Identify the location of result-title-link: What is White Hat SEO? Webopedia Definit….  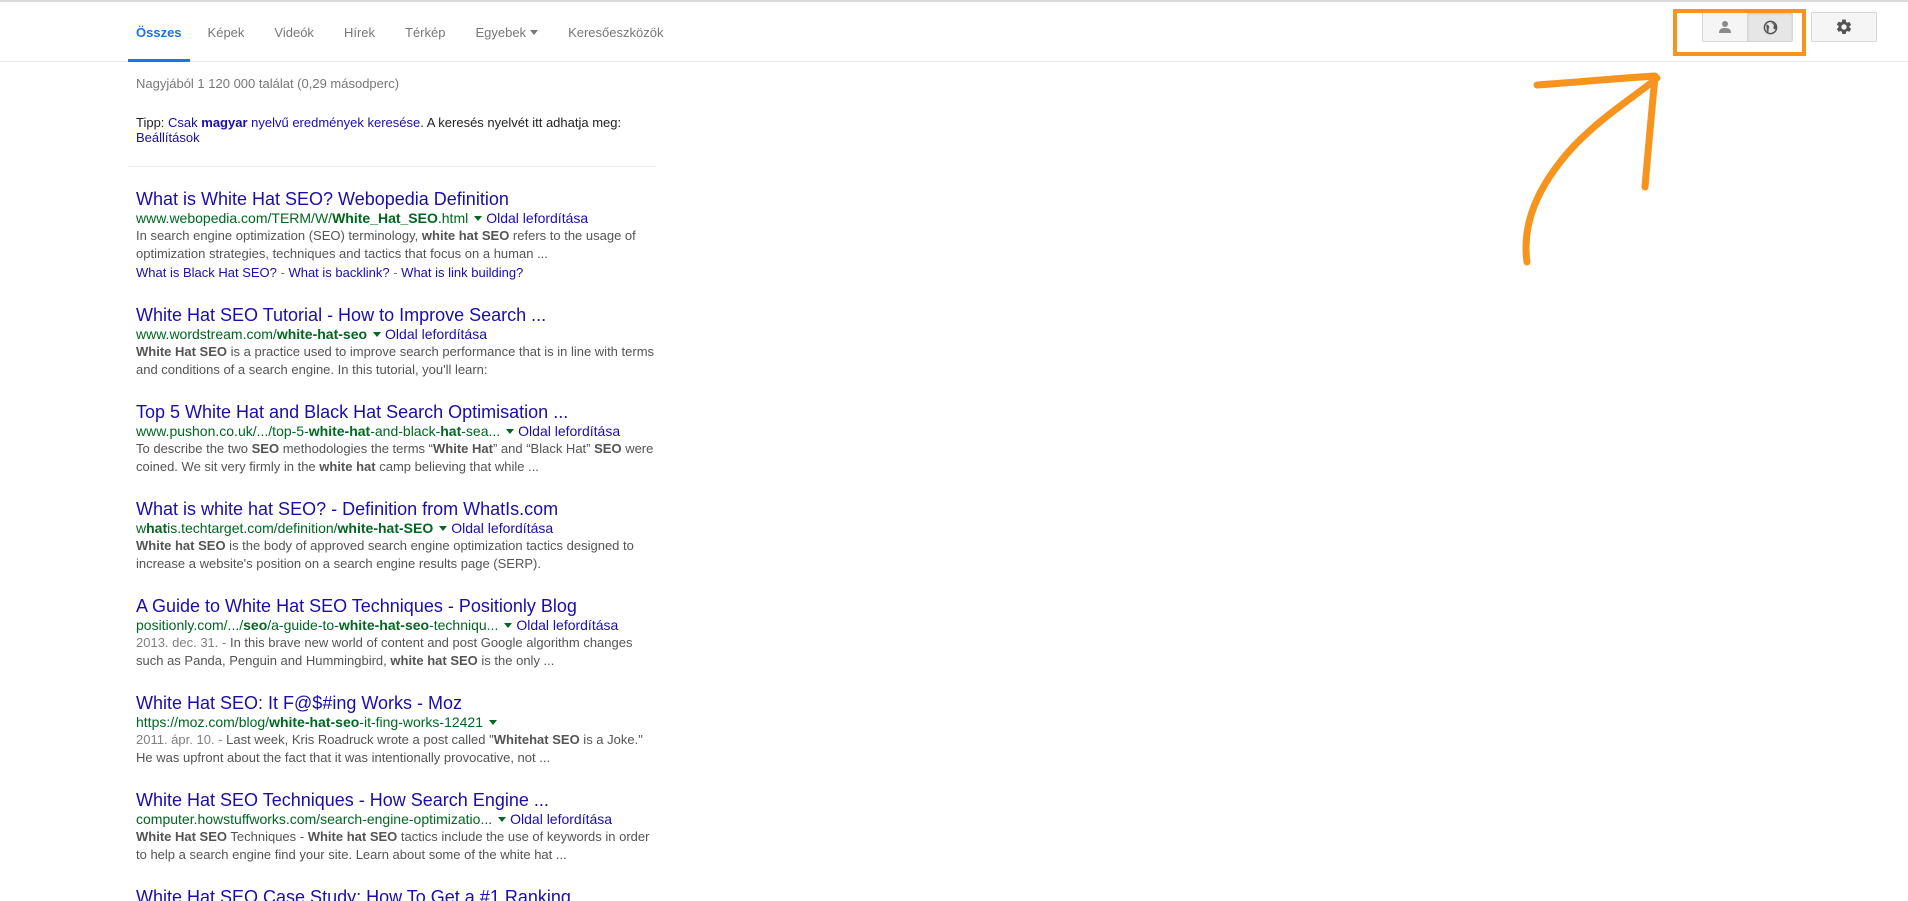
(396, 199).